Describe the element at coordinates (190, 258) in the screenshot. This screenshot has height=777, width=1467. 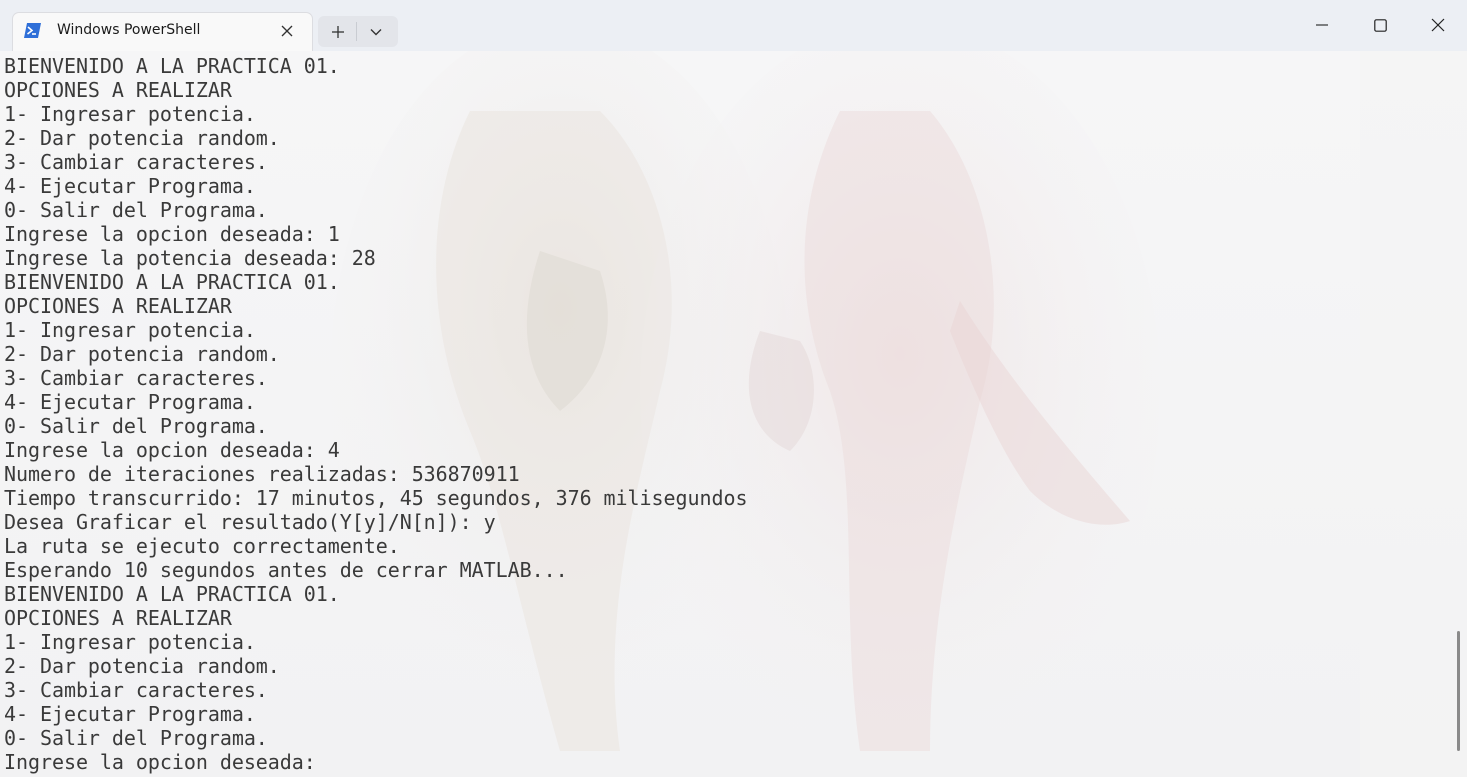
I see `terminal-line: Ingrese la potencia deseada: 28` at that location.